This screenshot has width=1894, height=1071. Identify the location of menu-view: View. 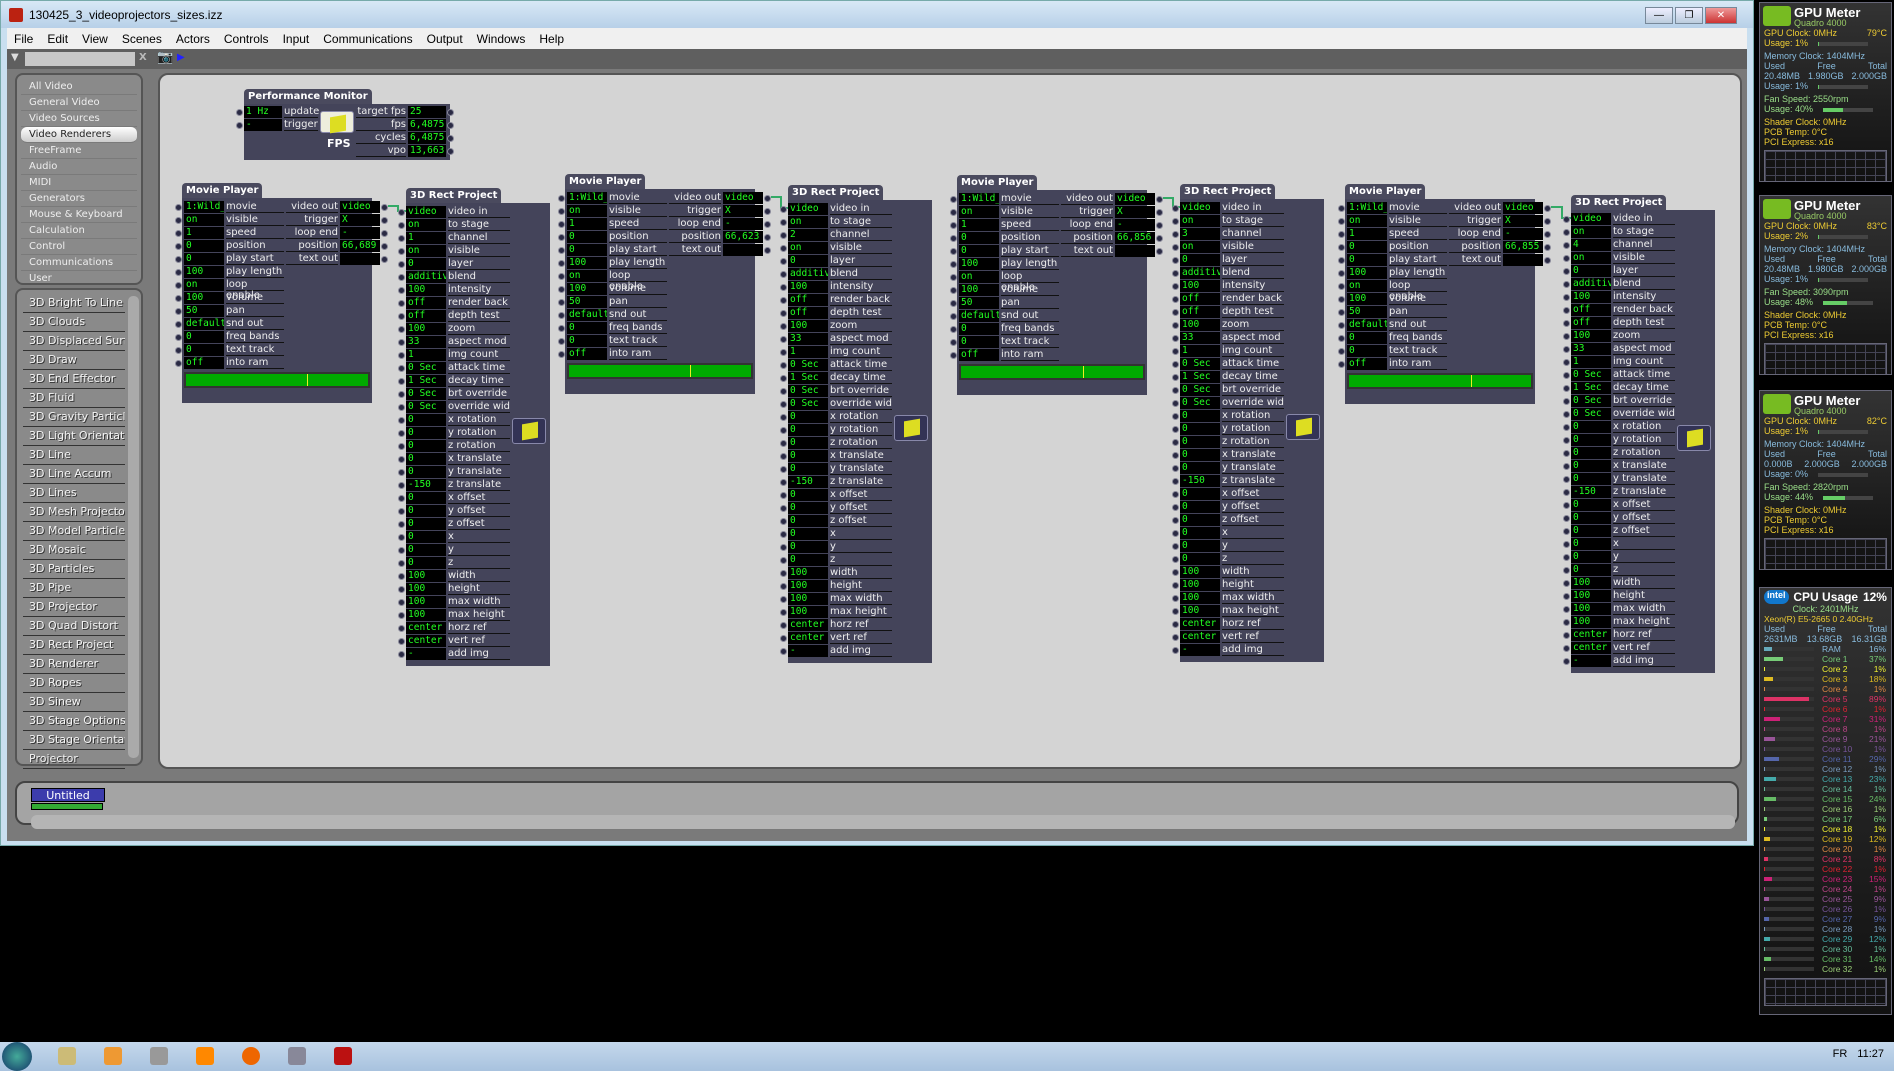
(95, 39).